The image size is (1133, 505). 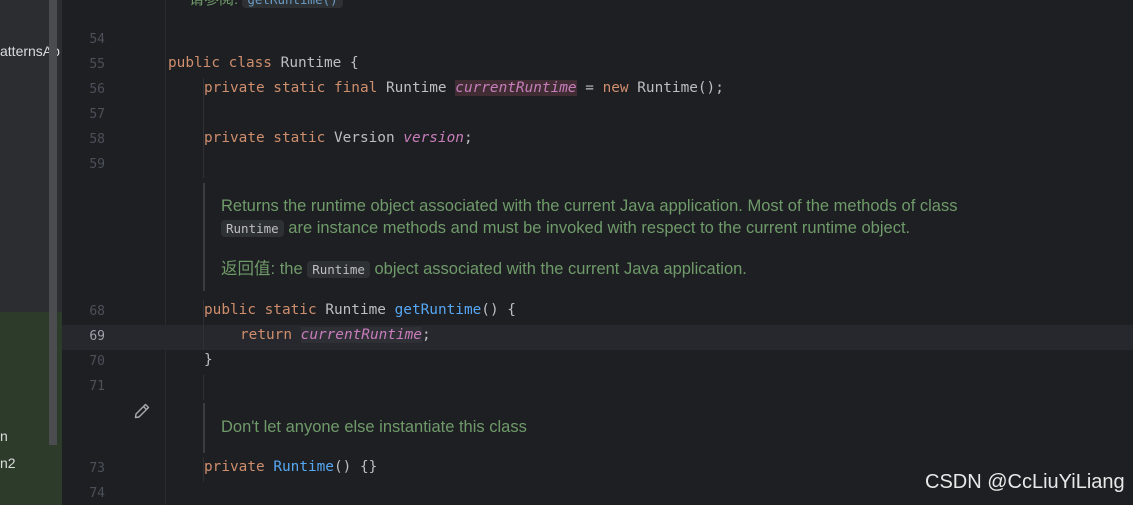 What do you see at coordinates (250, 63) in the screenshot?
I see `keyword: class` at bounding box center [250, 63].